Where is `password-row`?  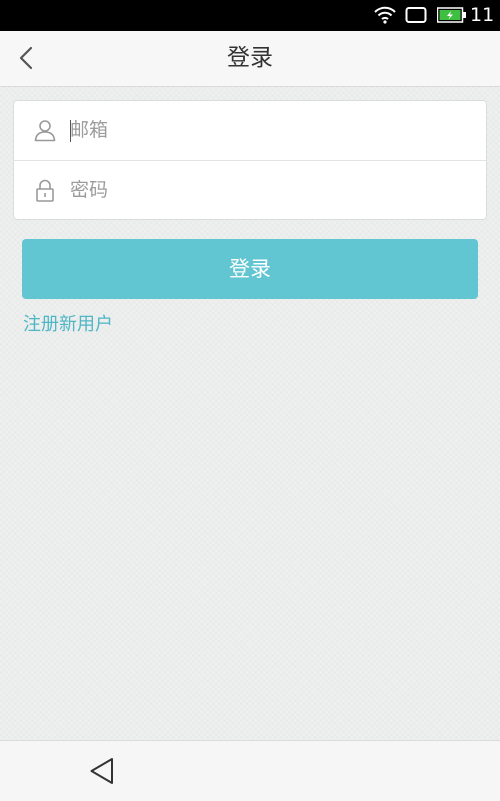
password-row is located at coordinates (250, 190).